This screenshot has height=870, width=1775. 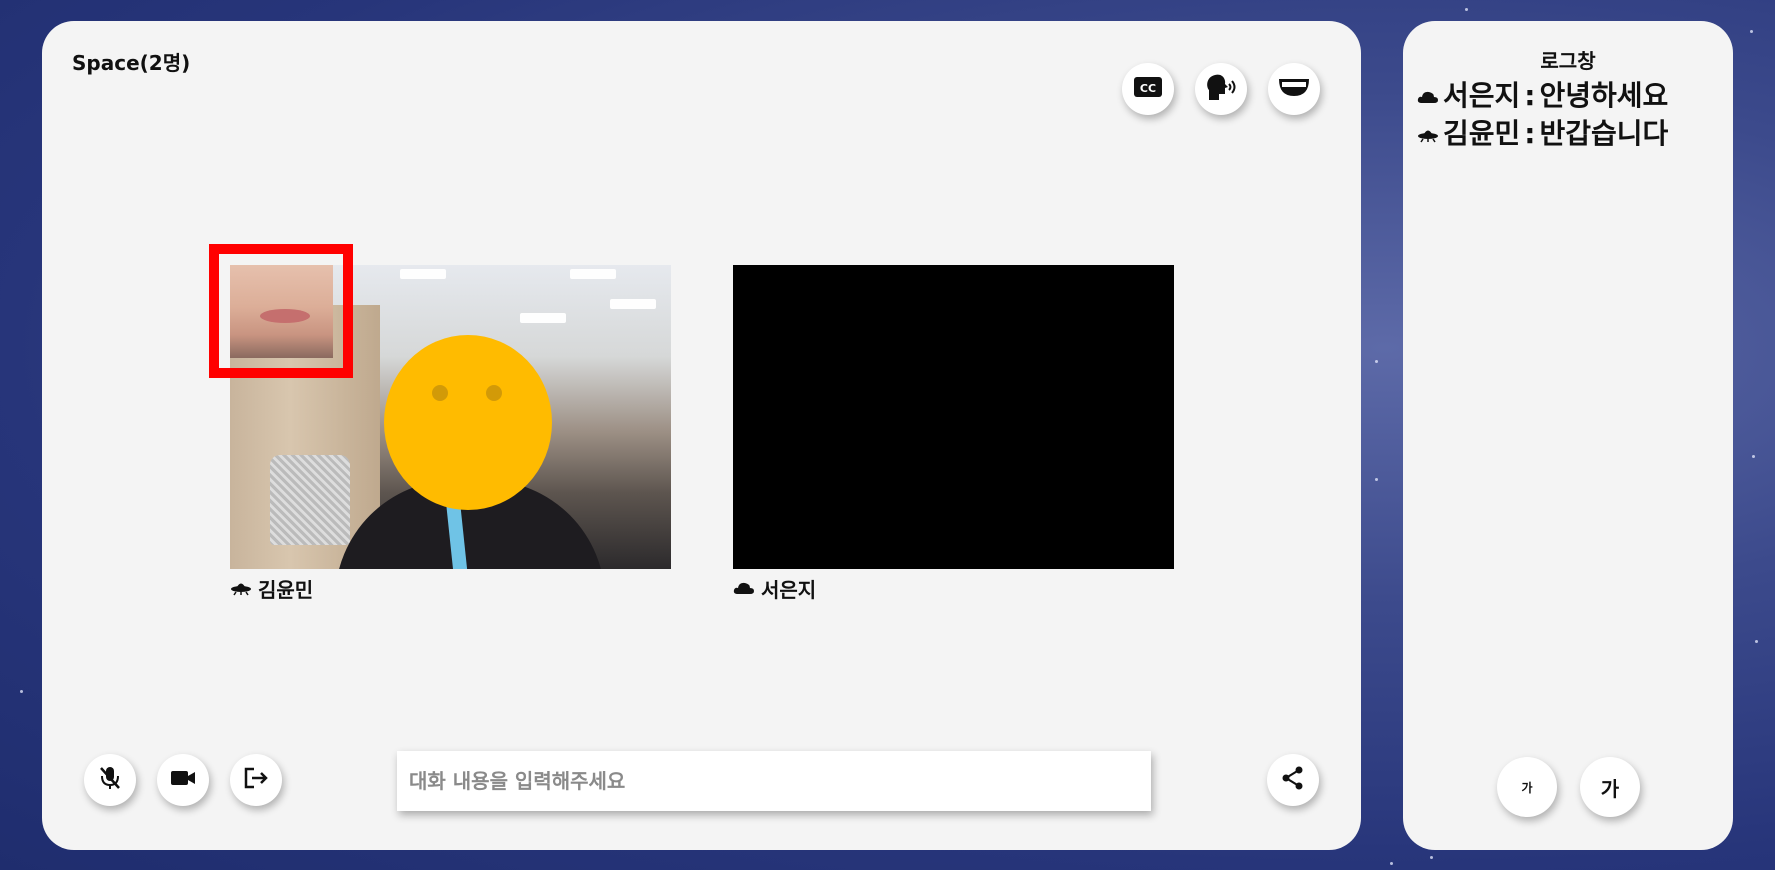 I want to click on exit-button, so click(x=256, y=780).